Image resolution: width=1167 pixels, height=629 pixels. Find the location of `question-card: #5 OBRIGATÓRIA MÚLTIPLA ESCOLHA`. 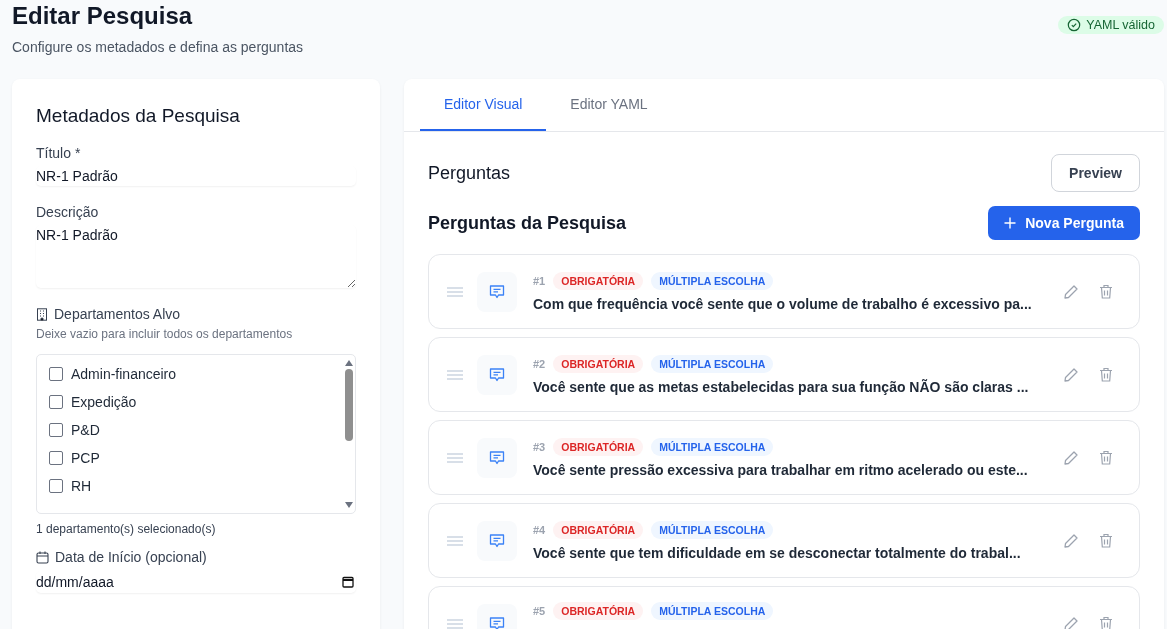

question-card: #5 OBRIGATÓRIA MÚLTIPLA ESCOLHA is located at coordinates (784, 607).